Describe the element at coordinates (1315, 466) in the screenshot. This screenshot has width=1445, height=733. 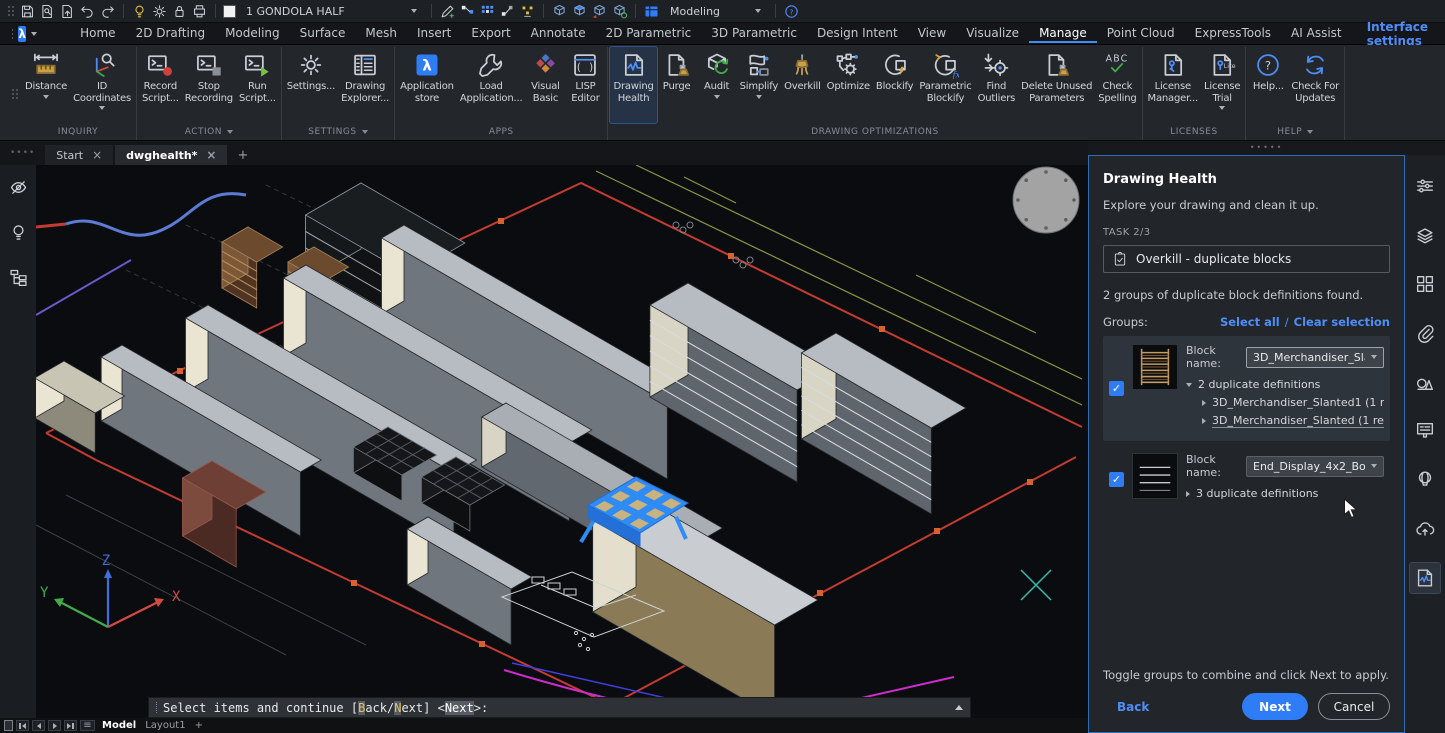
I see `block-name-select: End_Display_4x2_Bott` at that location.